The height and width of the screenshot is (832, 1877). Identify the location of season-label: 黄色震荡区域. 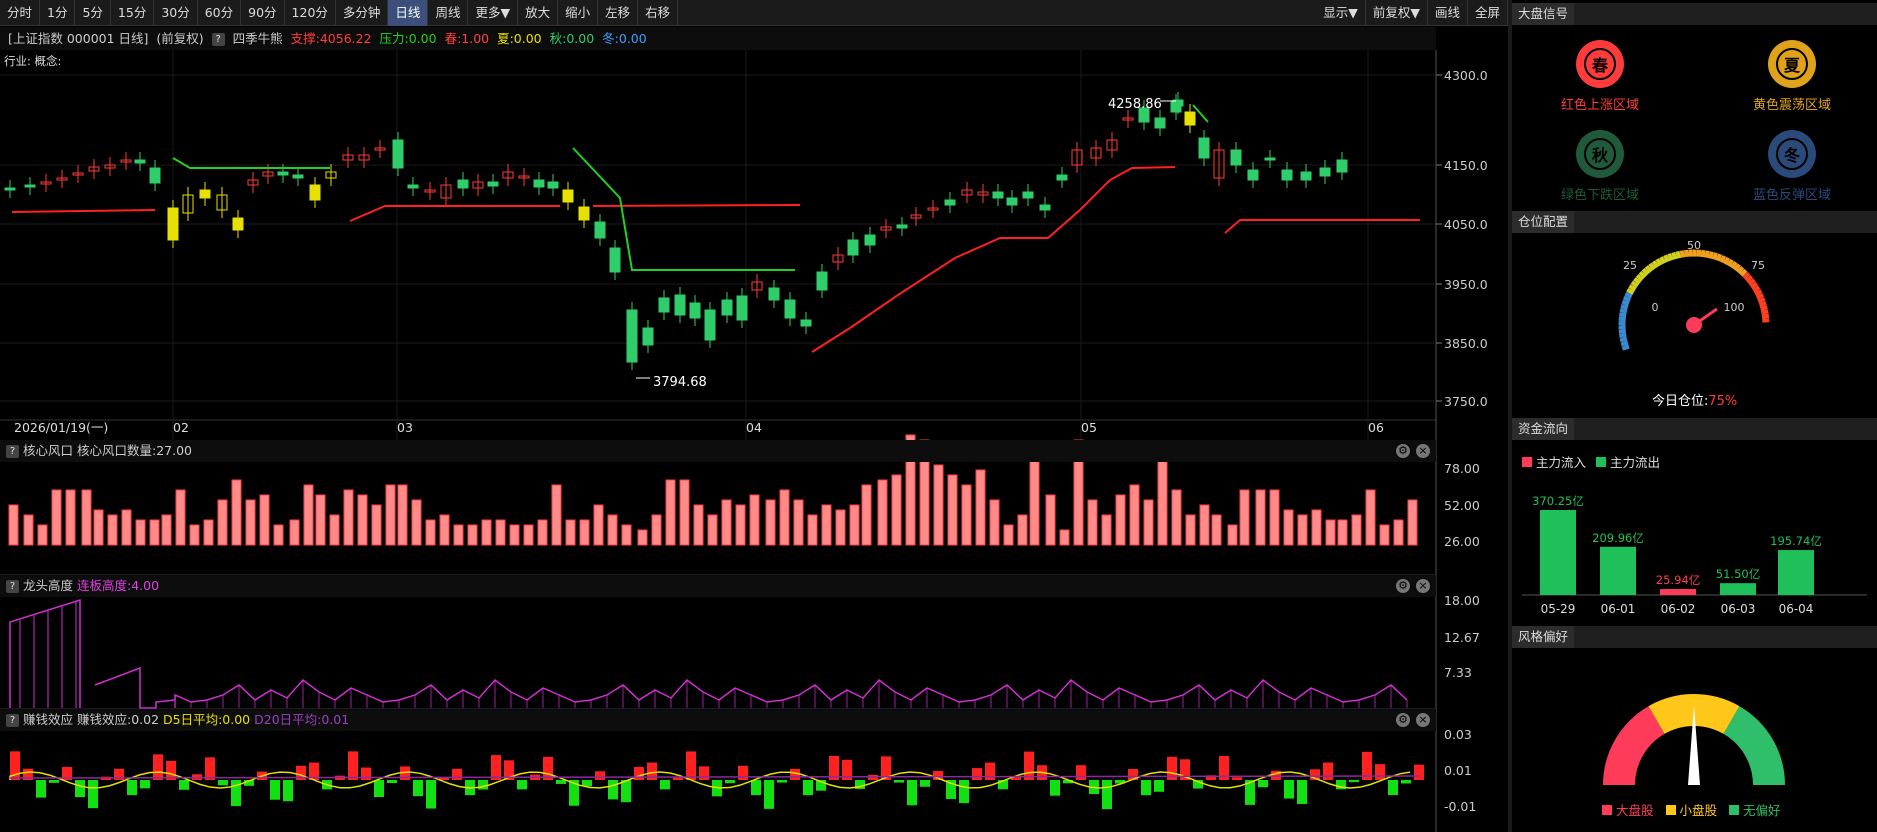
(1791, 105).